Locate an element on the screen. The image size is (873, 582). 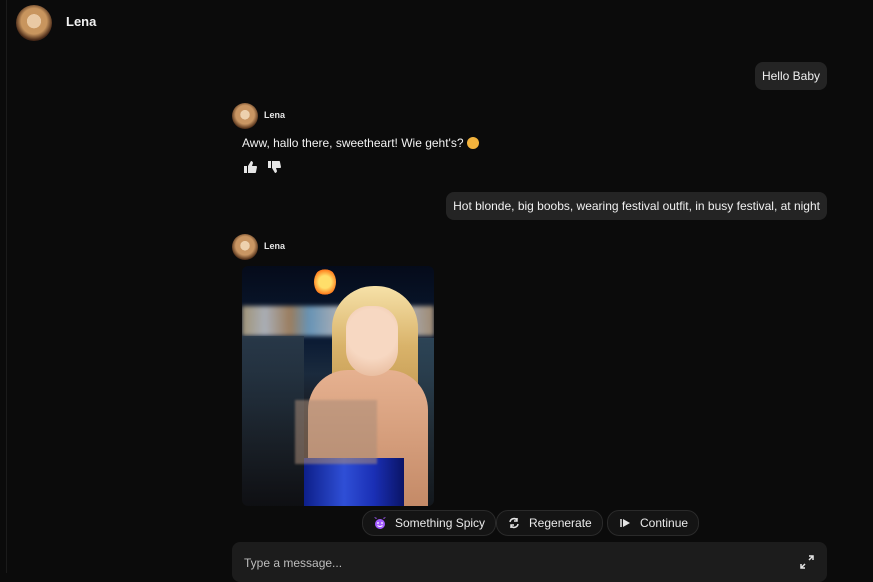
generated-image is located at coordinates (338, 386).